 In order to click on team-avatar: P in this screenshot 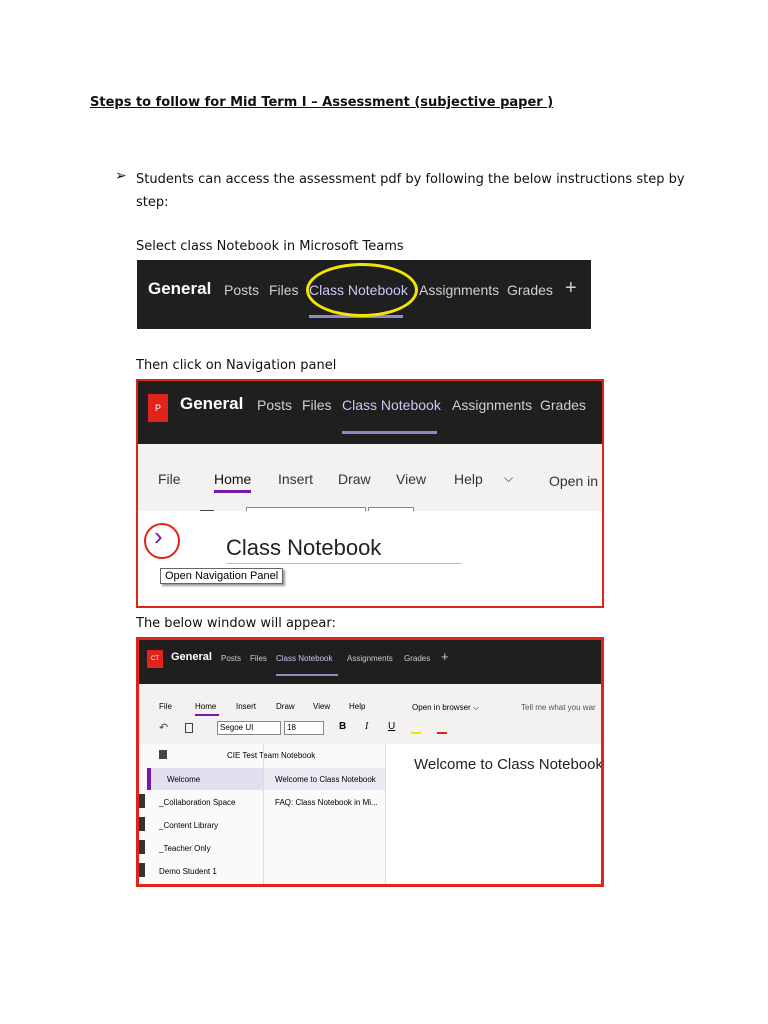, I will do `click(158, 408)`.